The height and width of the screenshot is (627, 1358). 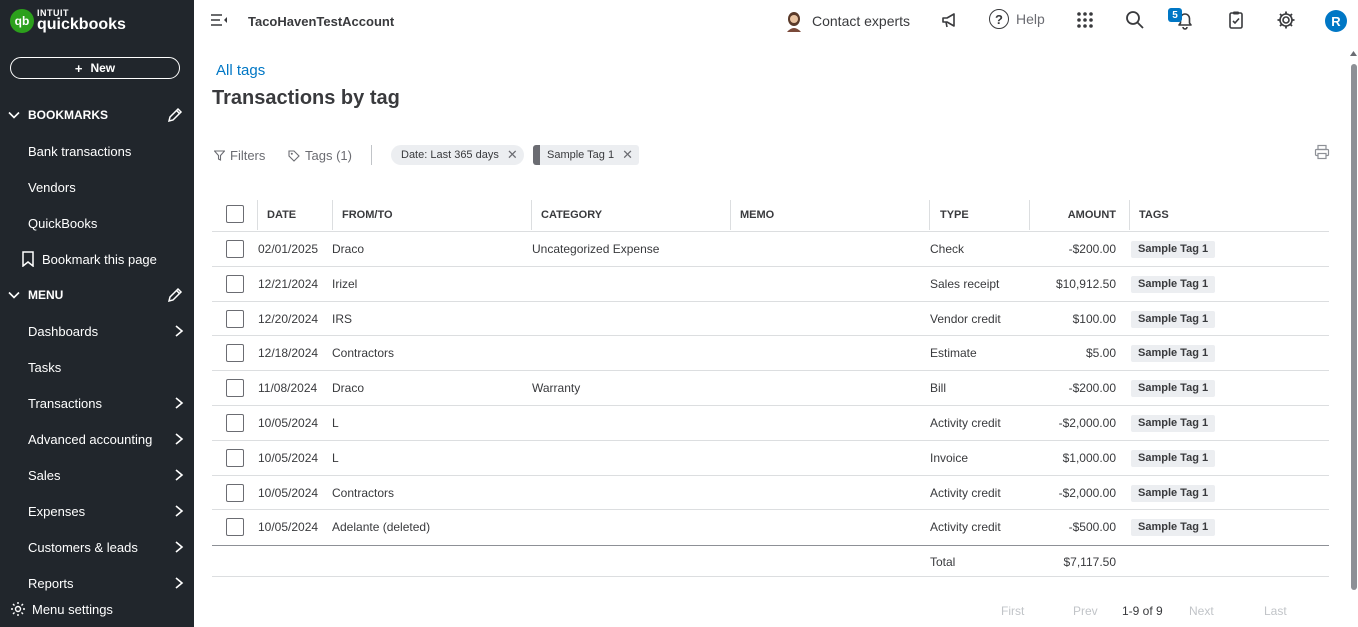 I want to click on quickbooks-logo: qb INTUIT quickbooks, so click(x=68, y=21).